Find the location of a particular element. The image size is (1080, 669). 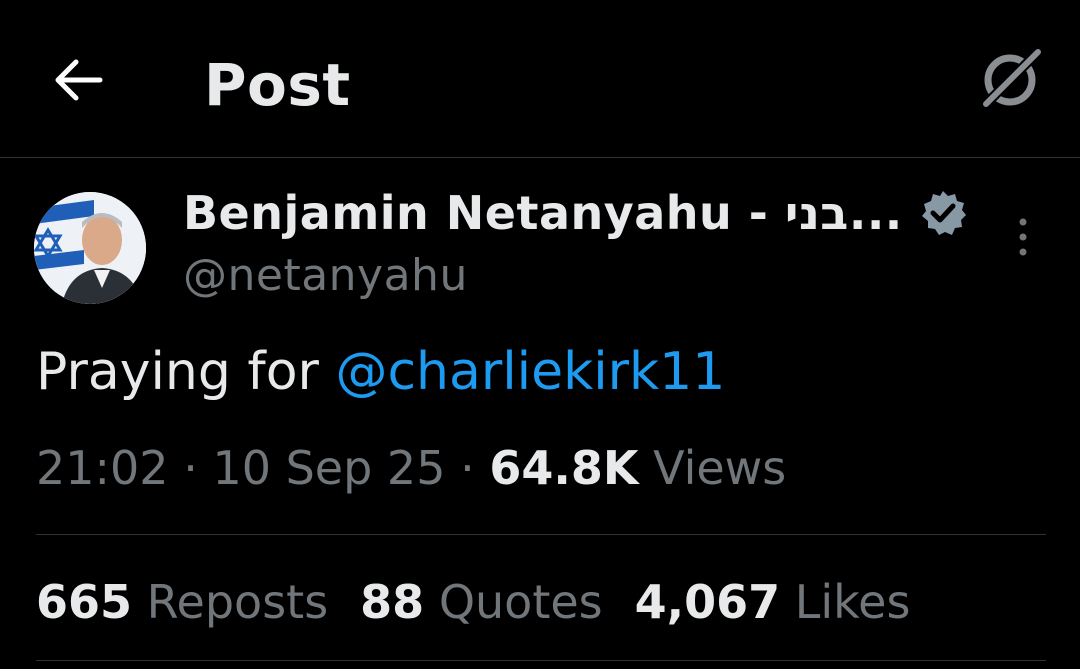

page-title: Post is located at coordinates (277, 85).